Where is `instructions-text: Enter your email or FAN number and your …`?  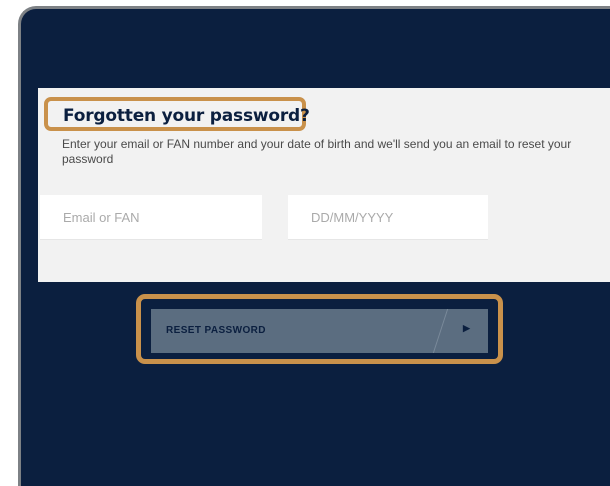
instructions-text: Enter your email or FAN number and your … is located at coordinates (317, 151).